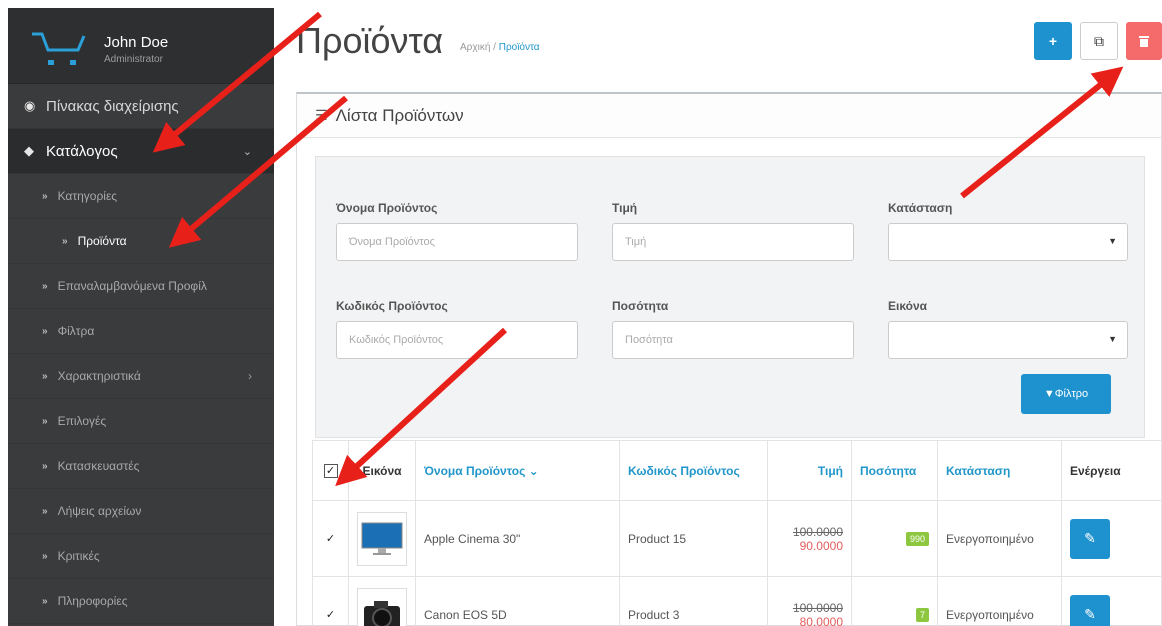 The height and width of the screenshot is (626, 1162). Describe the element at coordinates (1008, 242) in the screenshot. I see `filter-status-select: ▼` at that location.